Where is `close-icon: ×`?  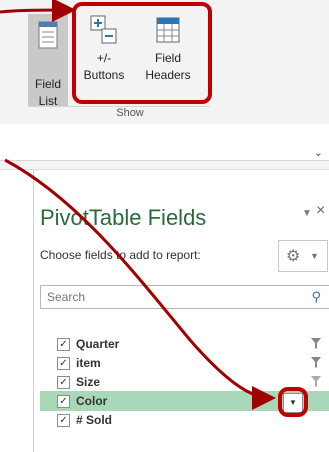
close-icon: × is located at coordinates (320, 211).